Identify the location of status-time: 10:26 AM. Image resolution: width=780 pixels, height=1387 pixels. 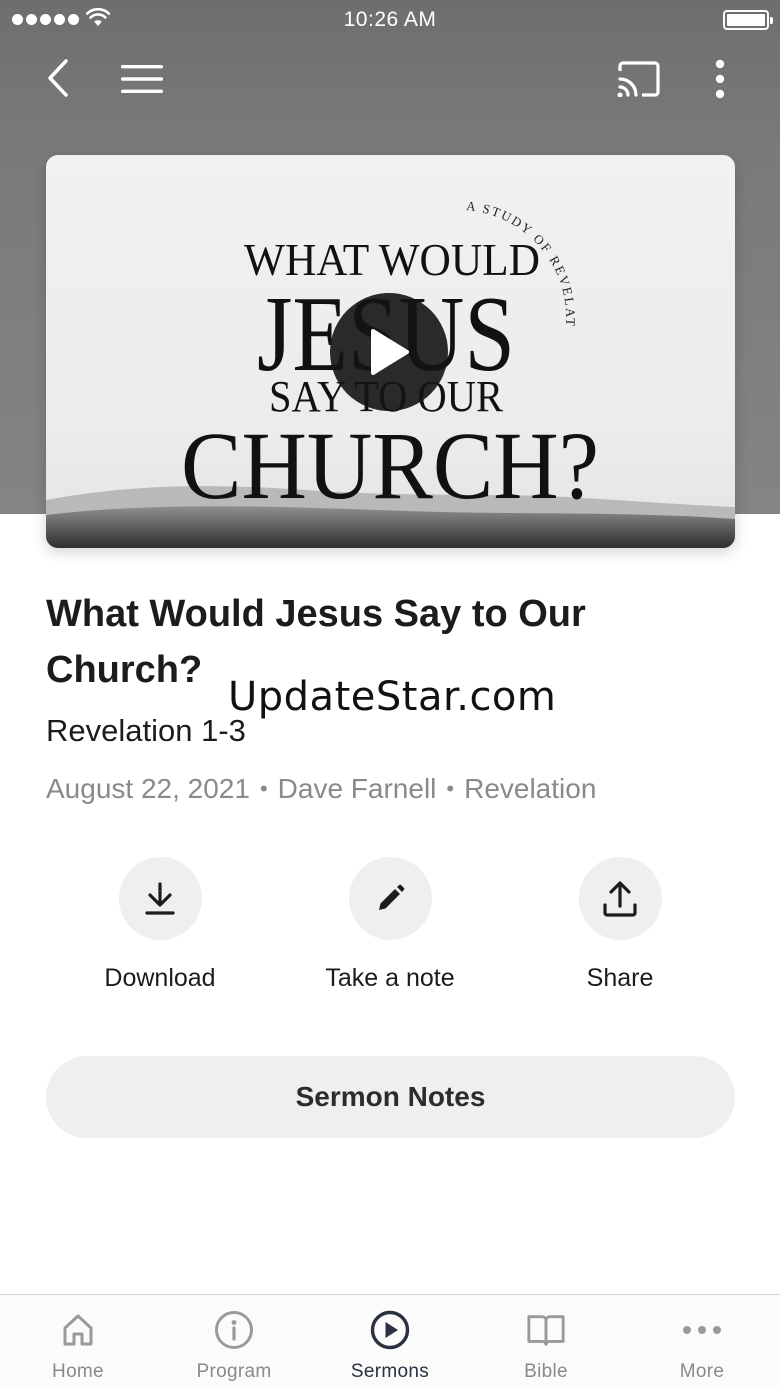
(390, 19).